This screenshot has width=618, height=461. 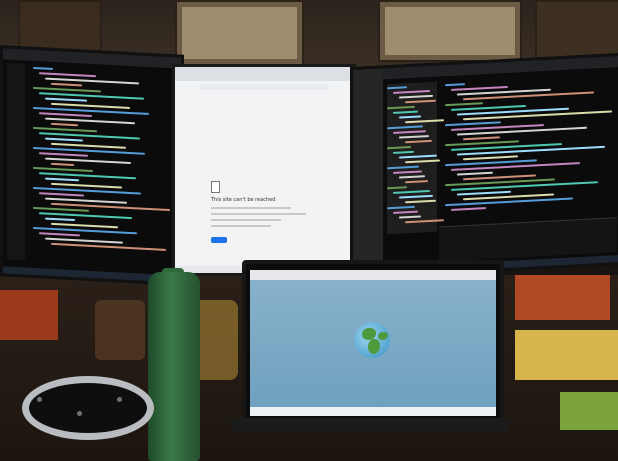 I want to click on laptop-taskbar, so click(x=373, y=411).